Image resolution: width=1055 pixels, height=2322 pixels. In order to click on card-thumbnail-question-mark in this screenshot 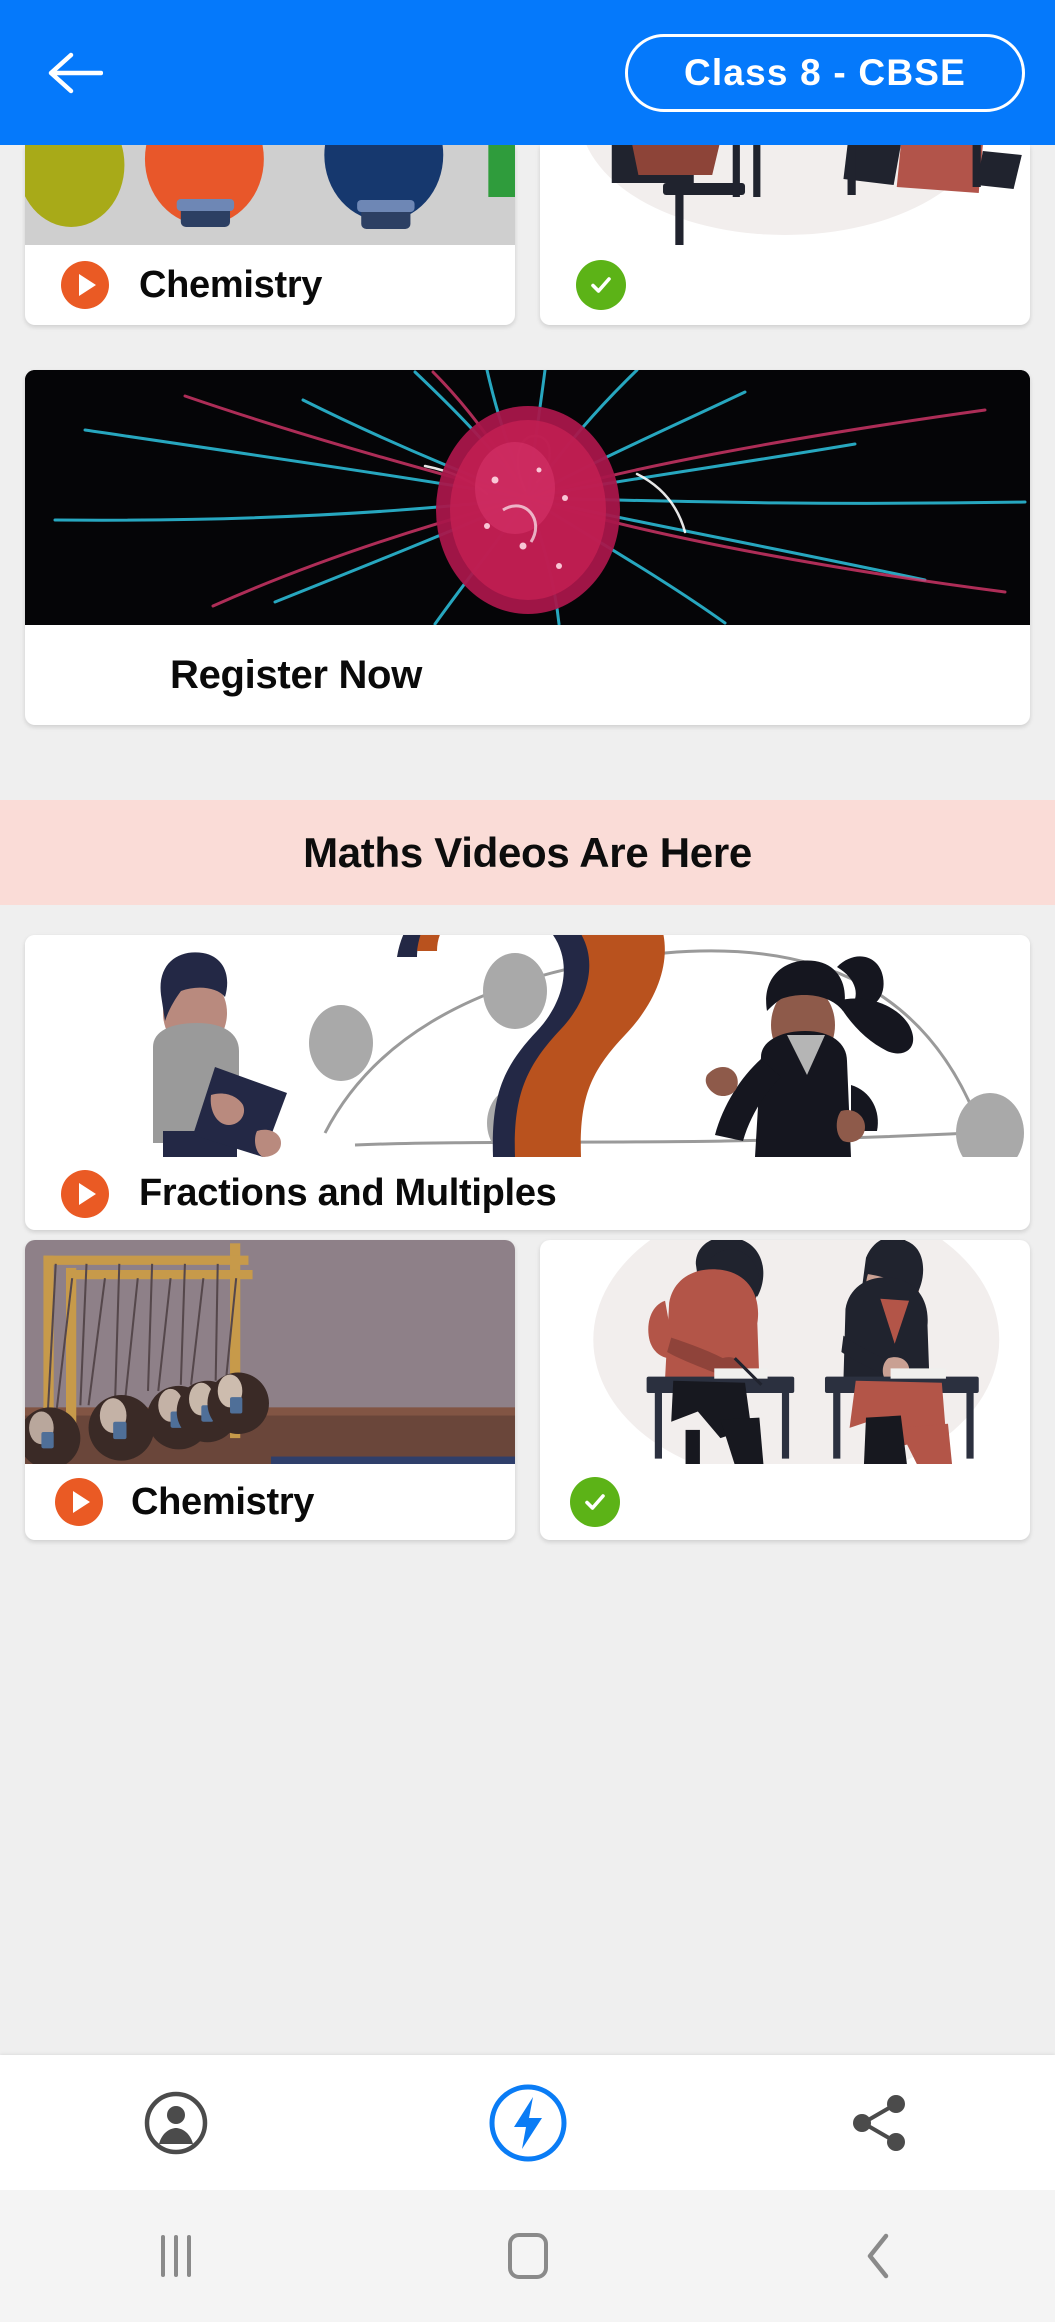, I will do `click(527, 1046)`.